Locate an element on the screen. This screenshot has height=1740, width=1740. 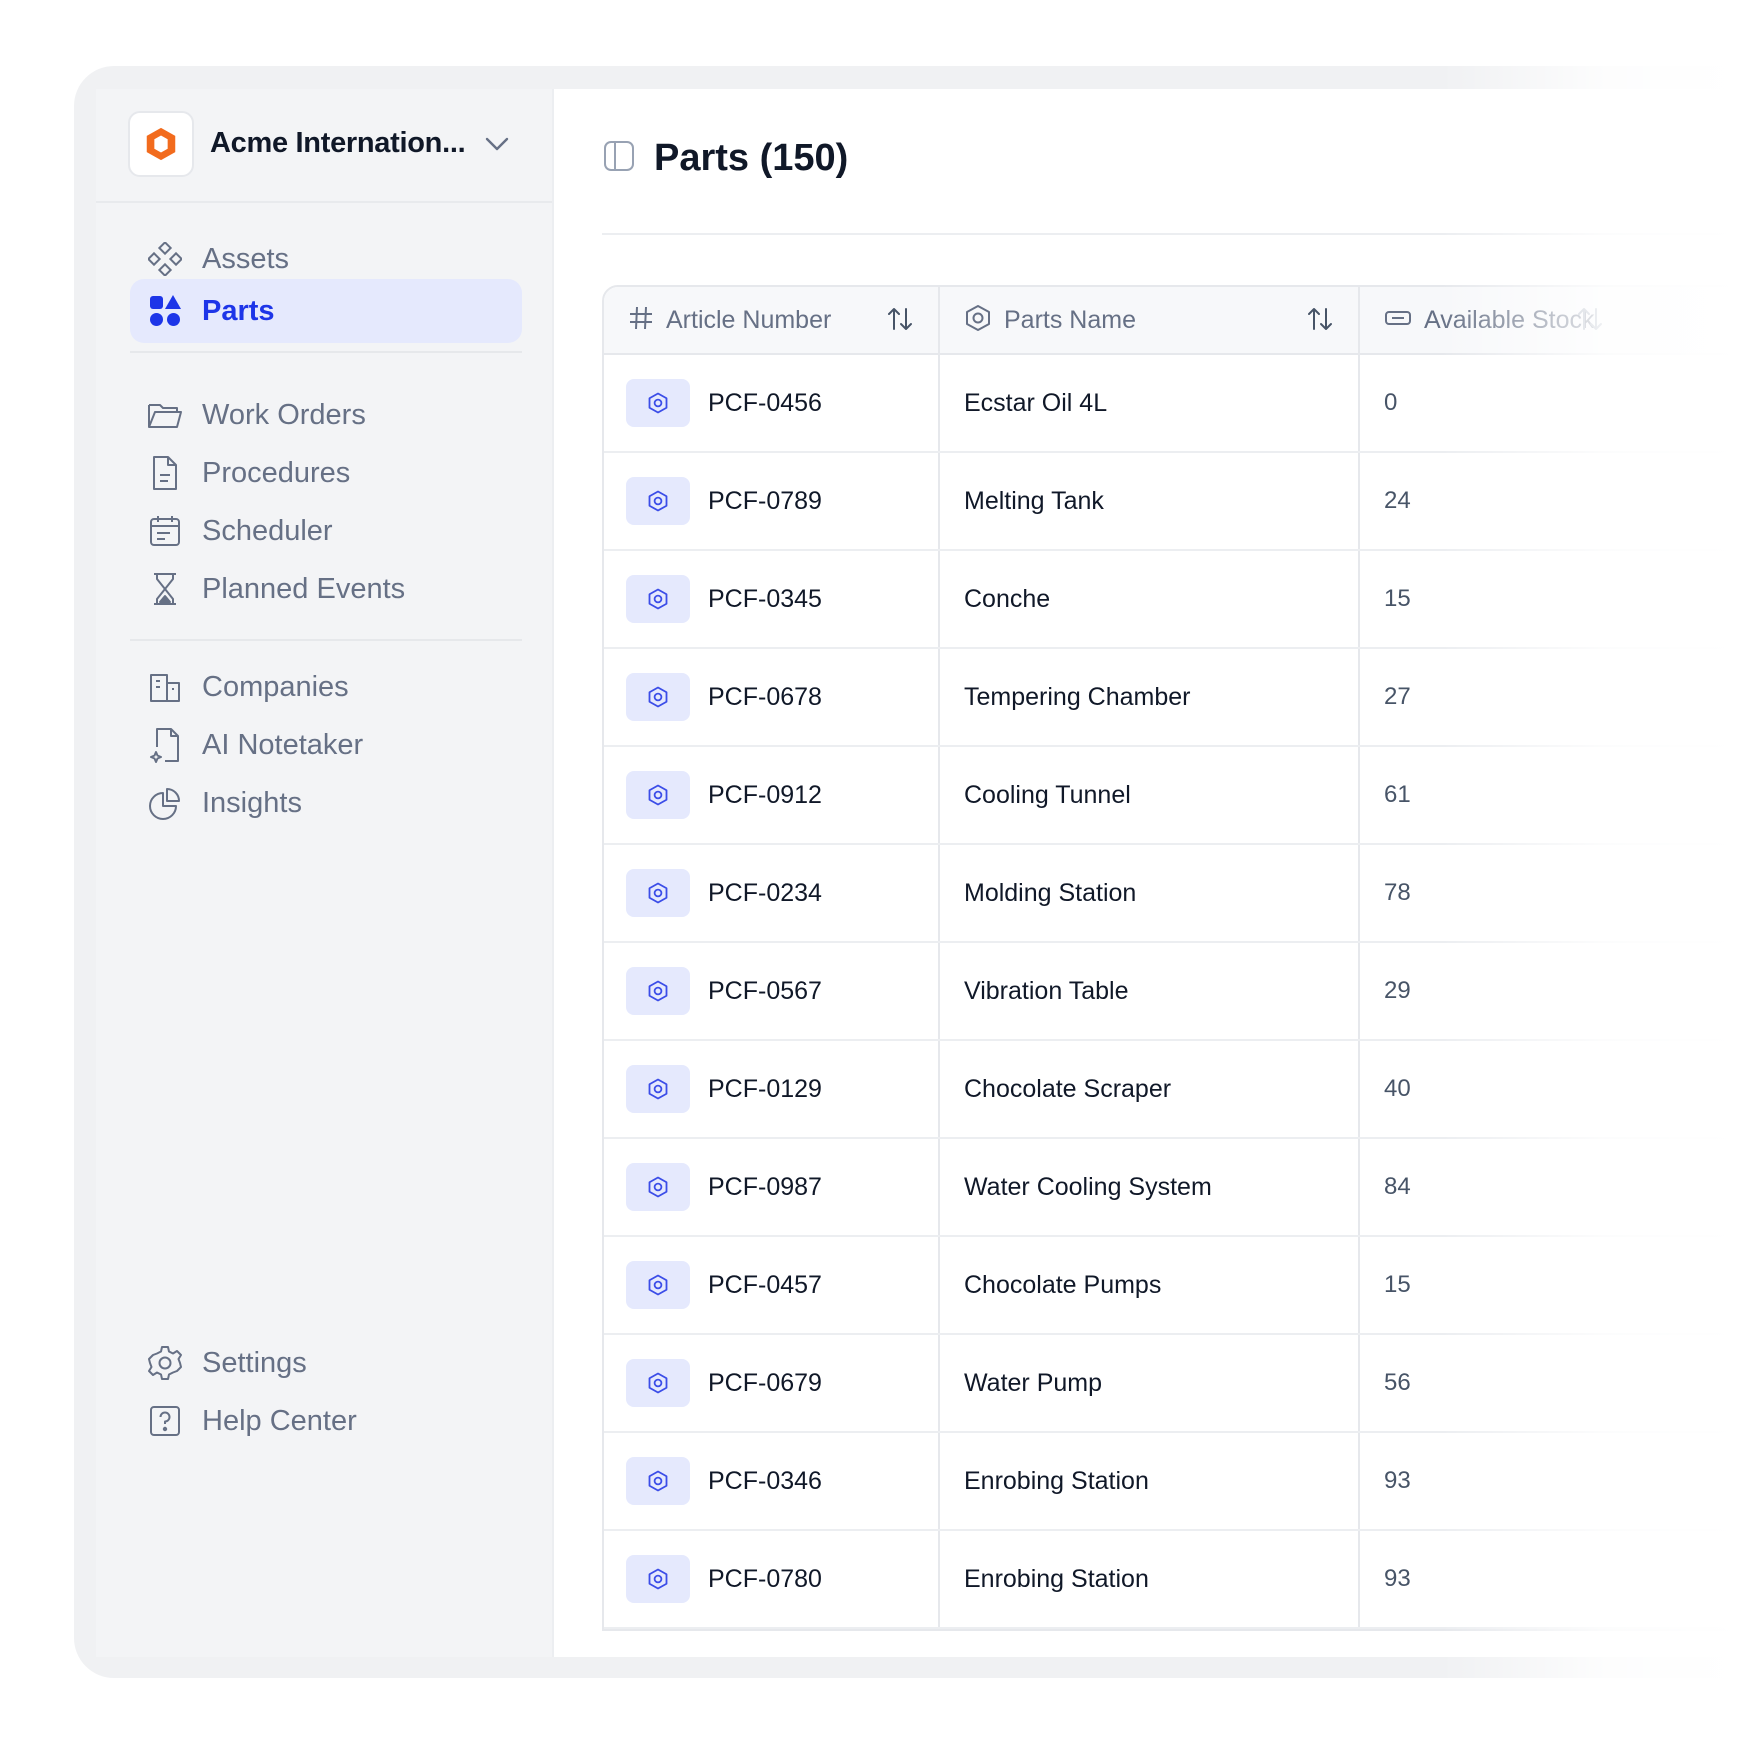
hex-nut-icon is located at coordinates (978, 320).